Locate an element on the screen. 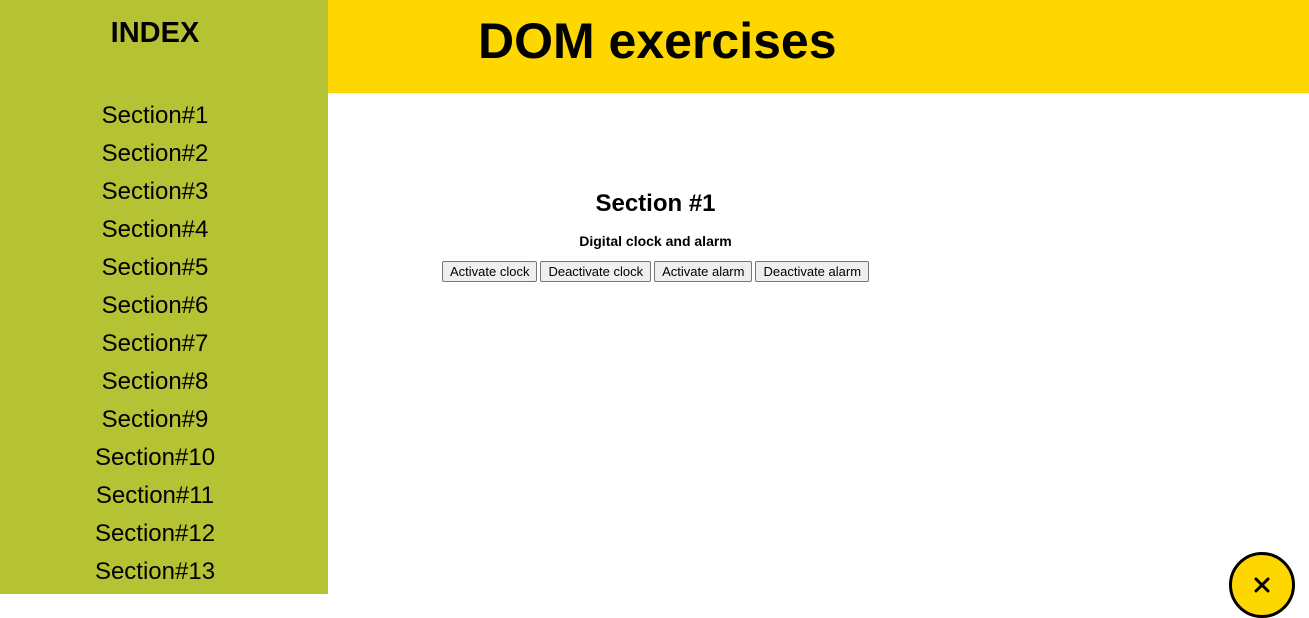 The width and height of the screenshot is (1309, 618). sidebar-item-section-9: Section#9 is located at coordinates (155, 422).